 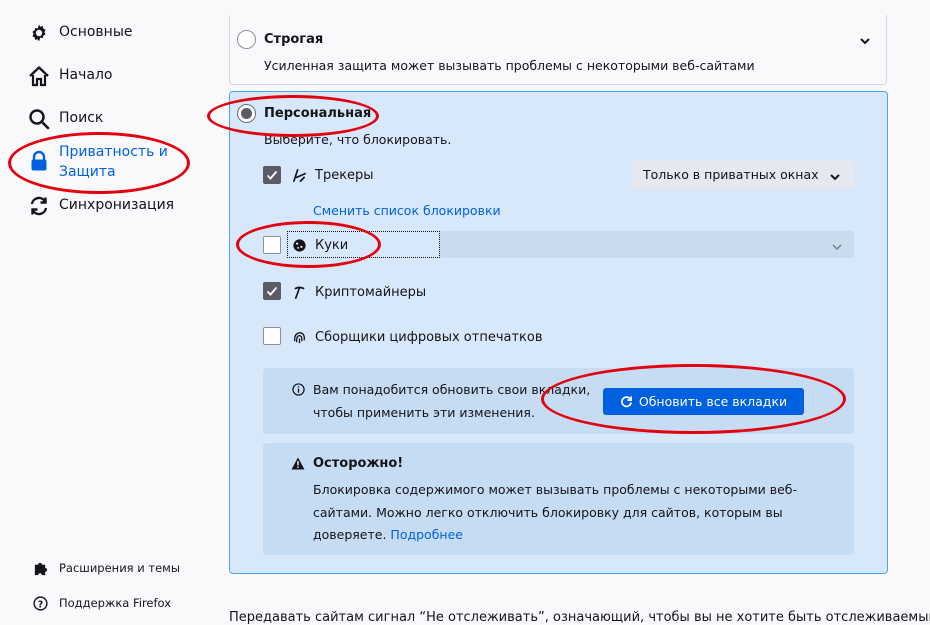 I want to click on pickaxe-icon, so click(x=299, y=292).